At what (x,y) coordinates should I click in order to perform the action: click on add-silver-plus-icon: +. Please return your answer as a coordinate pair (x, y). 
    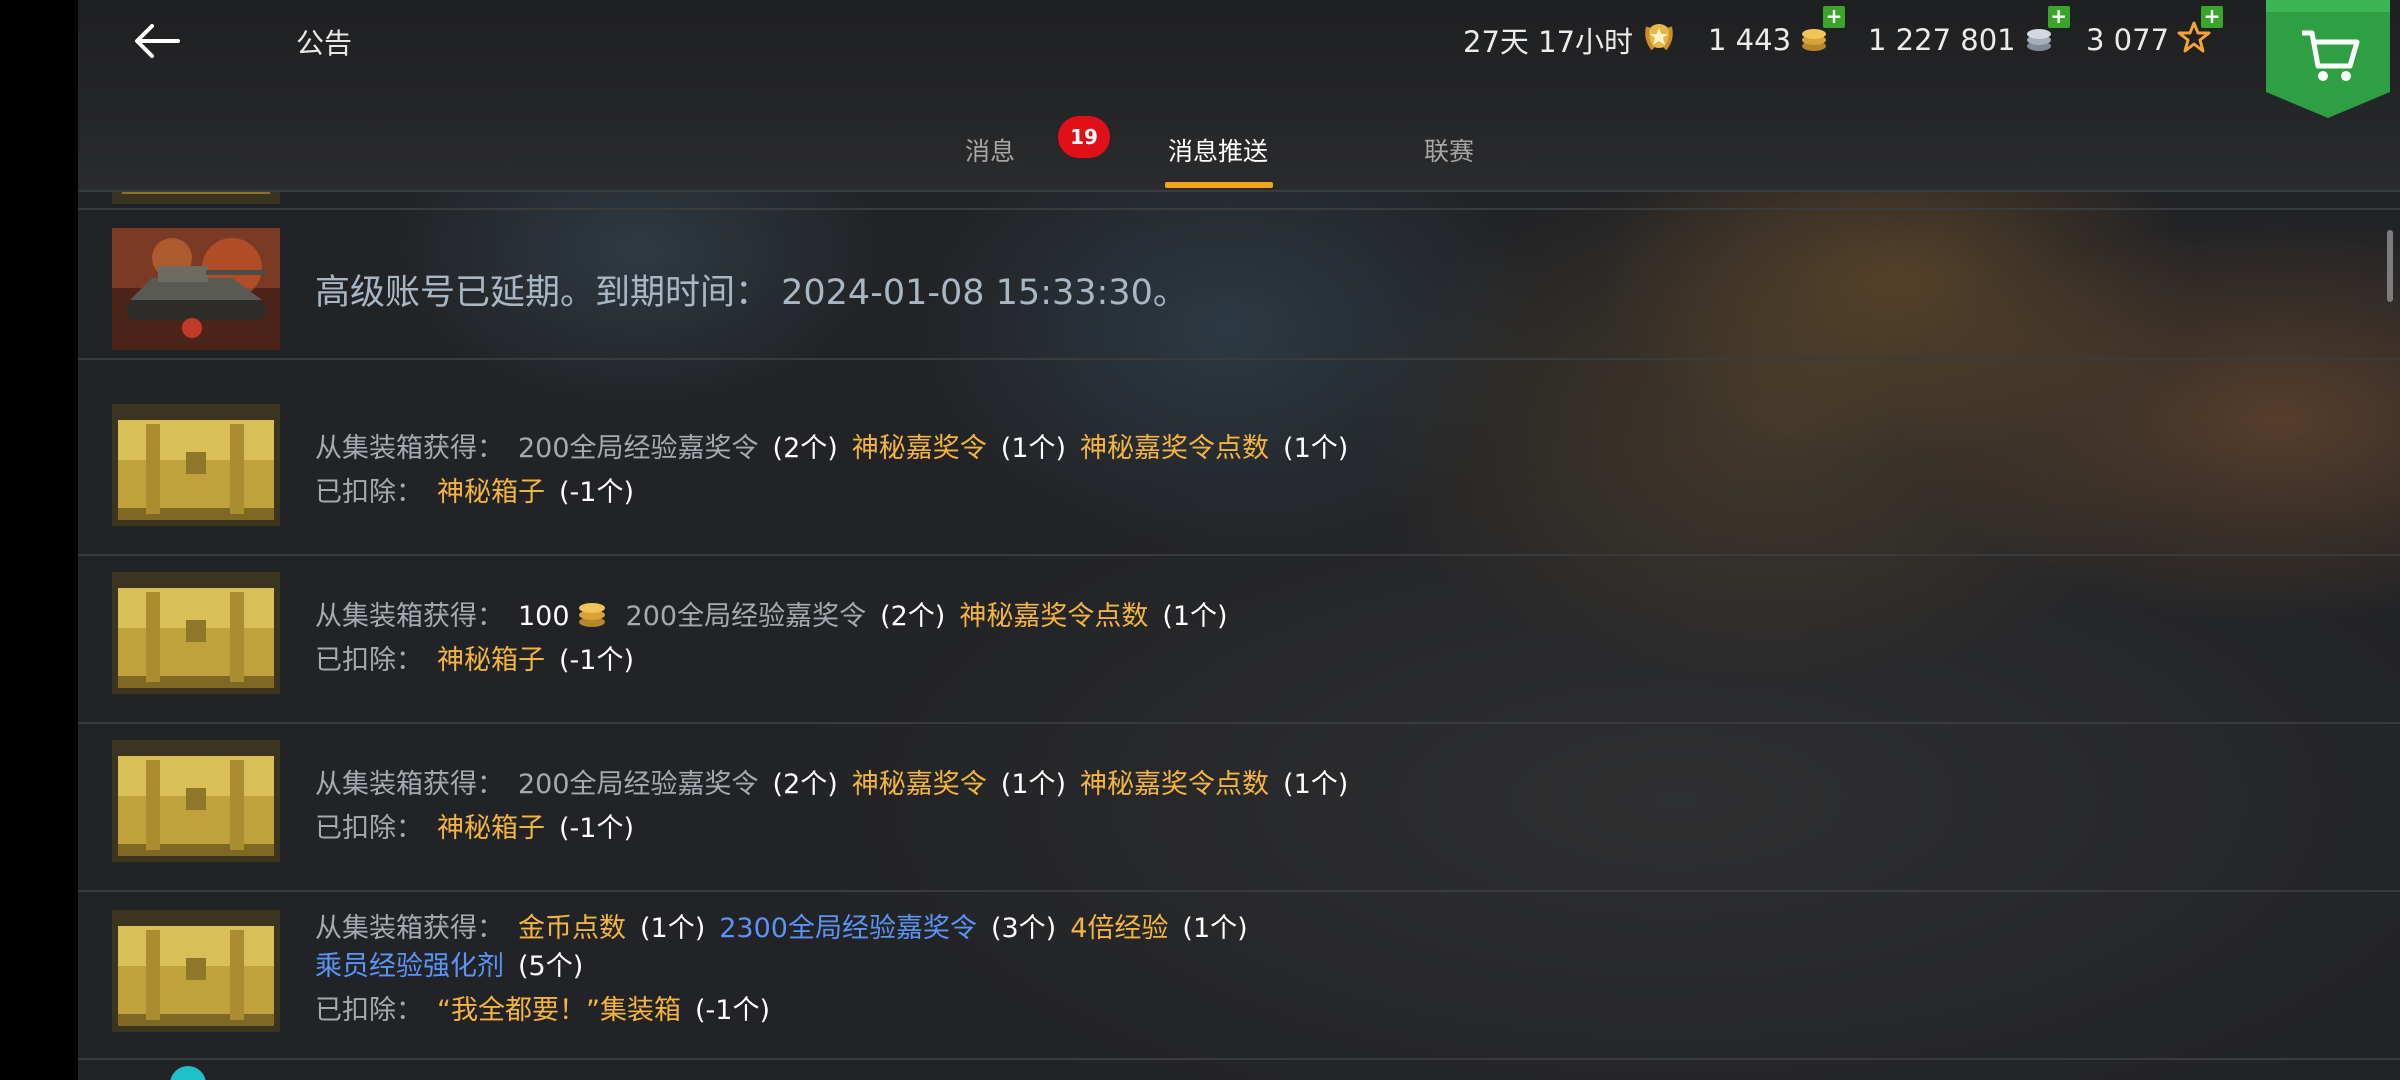
    Looking at the image, I should click on (2058, 16).